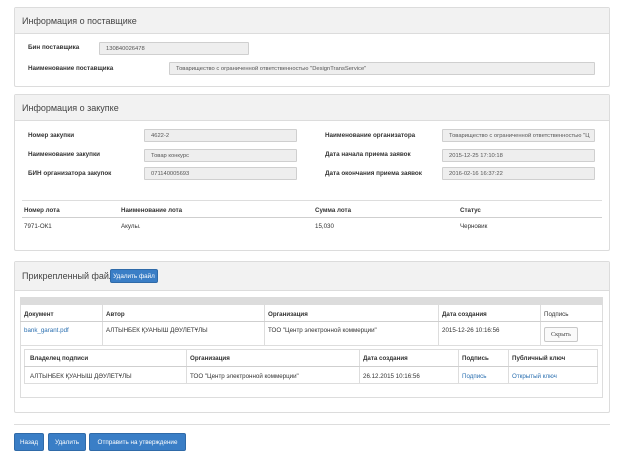  I want to click on lots-row-status: Черновик, so click(474, 226).